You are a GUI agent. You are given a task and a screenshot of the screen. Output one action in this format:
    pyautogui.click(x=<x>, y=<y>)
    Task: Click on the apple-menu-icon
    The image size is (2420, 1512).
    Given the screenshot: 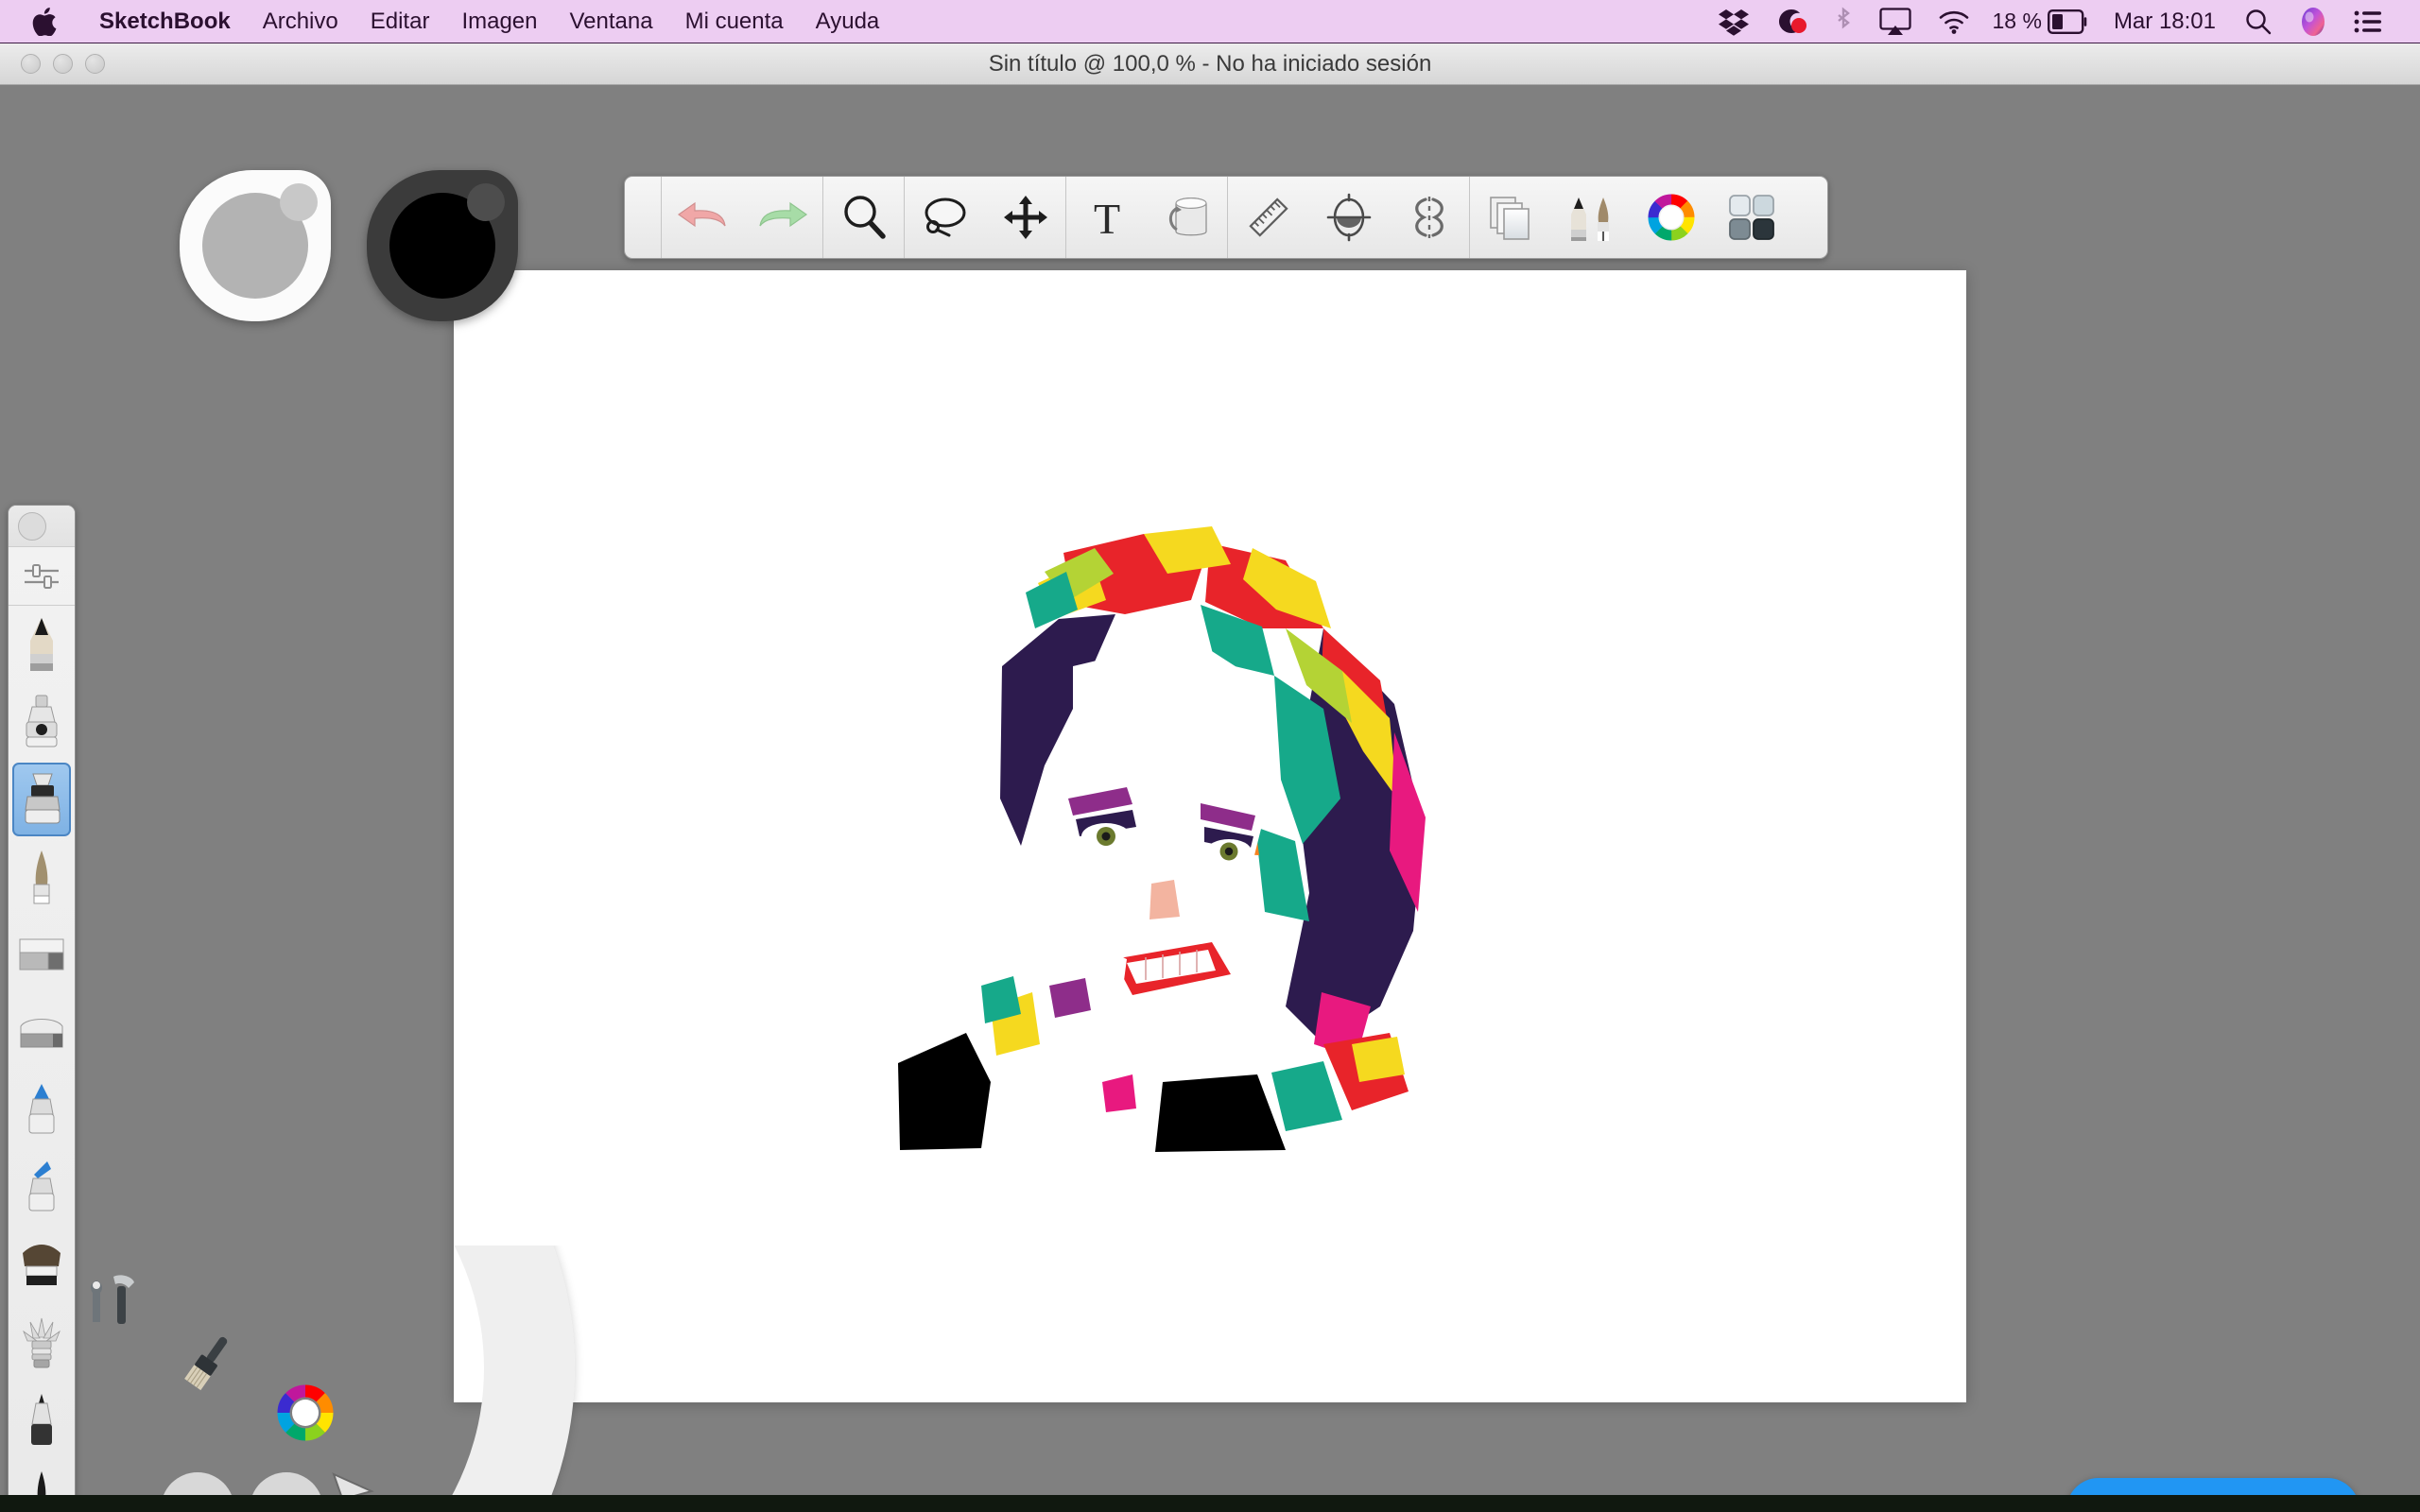 What is the action you would take?
    pyautogui.click(x=44, y=21)
    